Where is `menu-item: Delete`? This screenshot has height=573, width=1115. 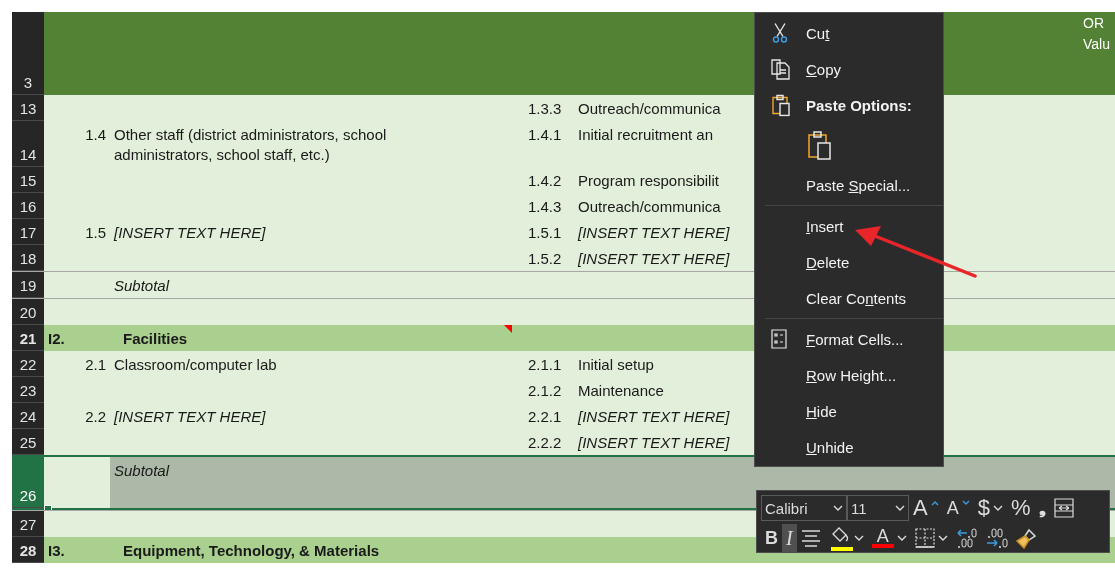 menu-item: Delete is located at coordinates (849, 262).